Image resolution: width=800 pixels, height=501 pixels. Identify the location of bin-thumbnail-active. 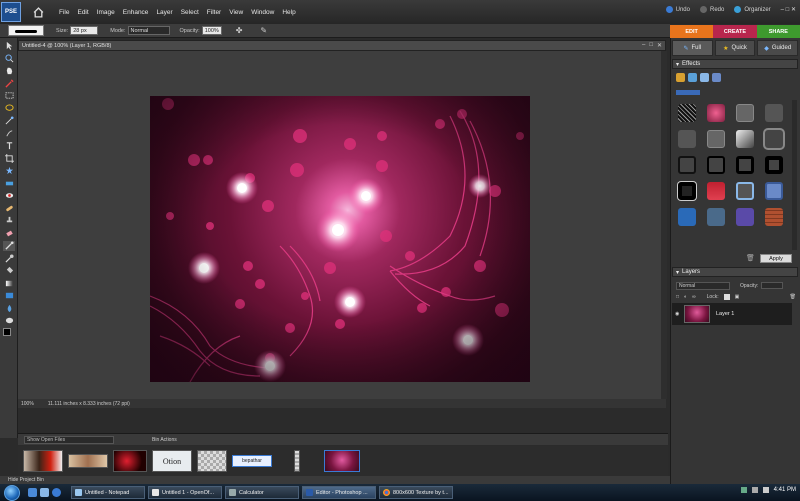
(342, 461).